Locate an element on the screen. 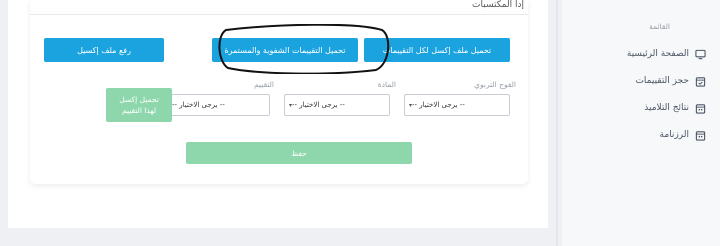 This screenshot has height=246, width=720. sidebar-item-calendar: الرزنامة is located at coordinates (683, 135).